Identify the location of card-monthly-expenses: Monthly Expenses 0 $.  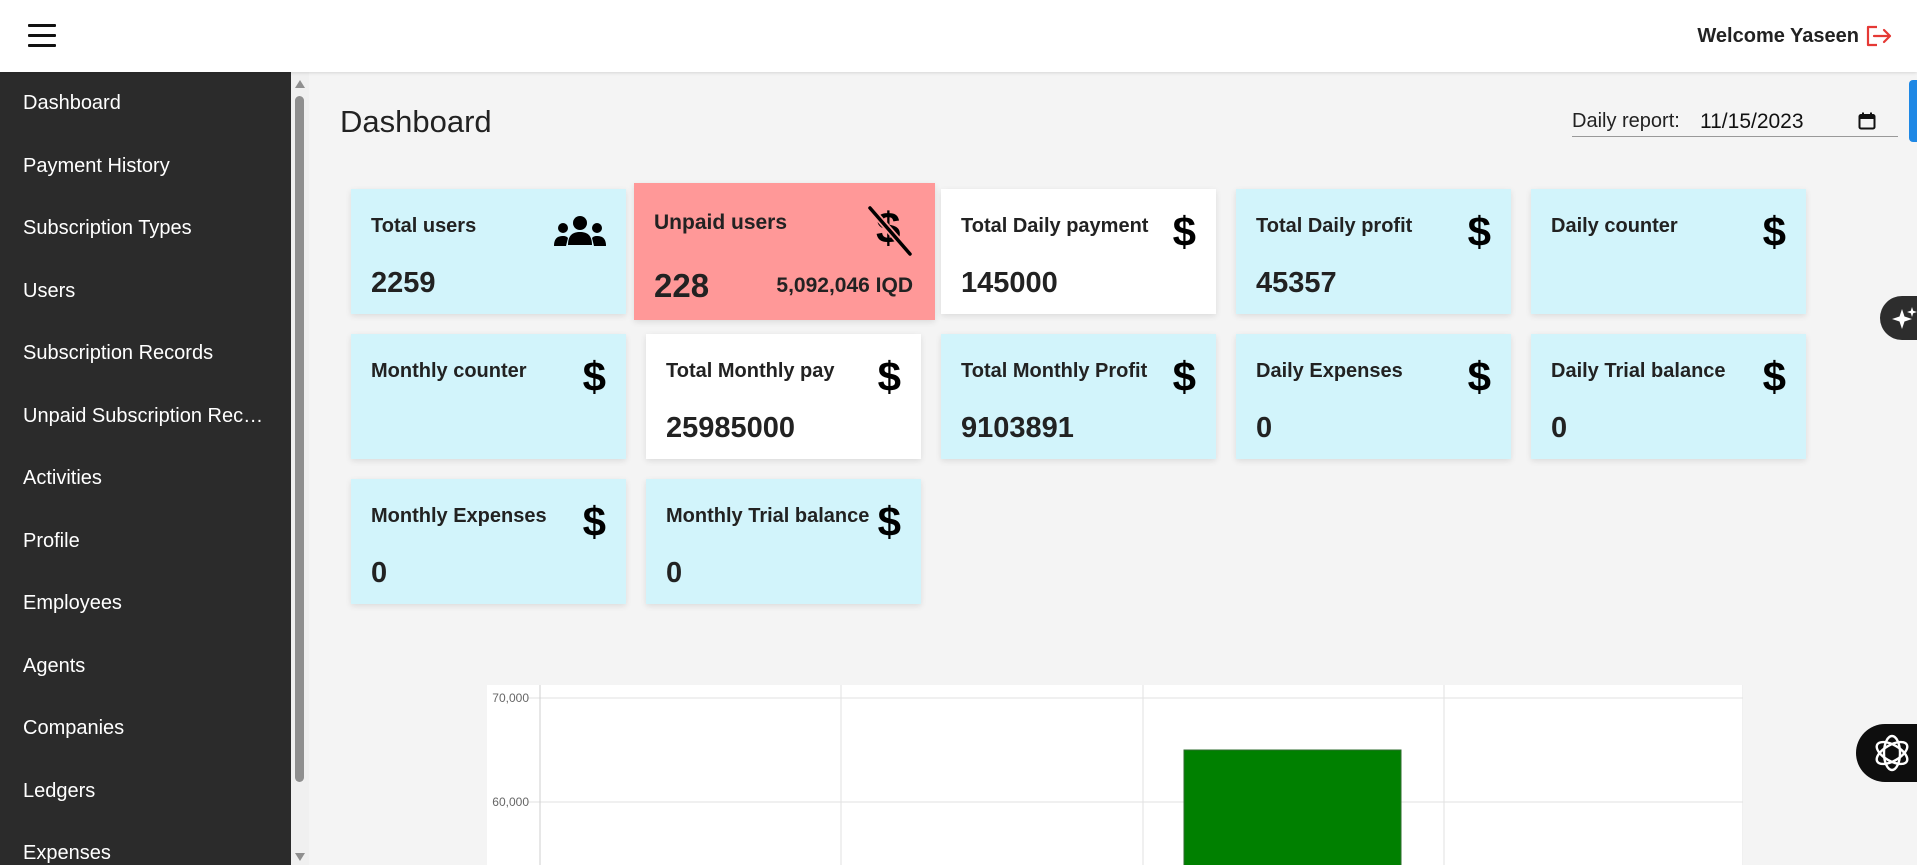
(488, 541).